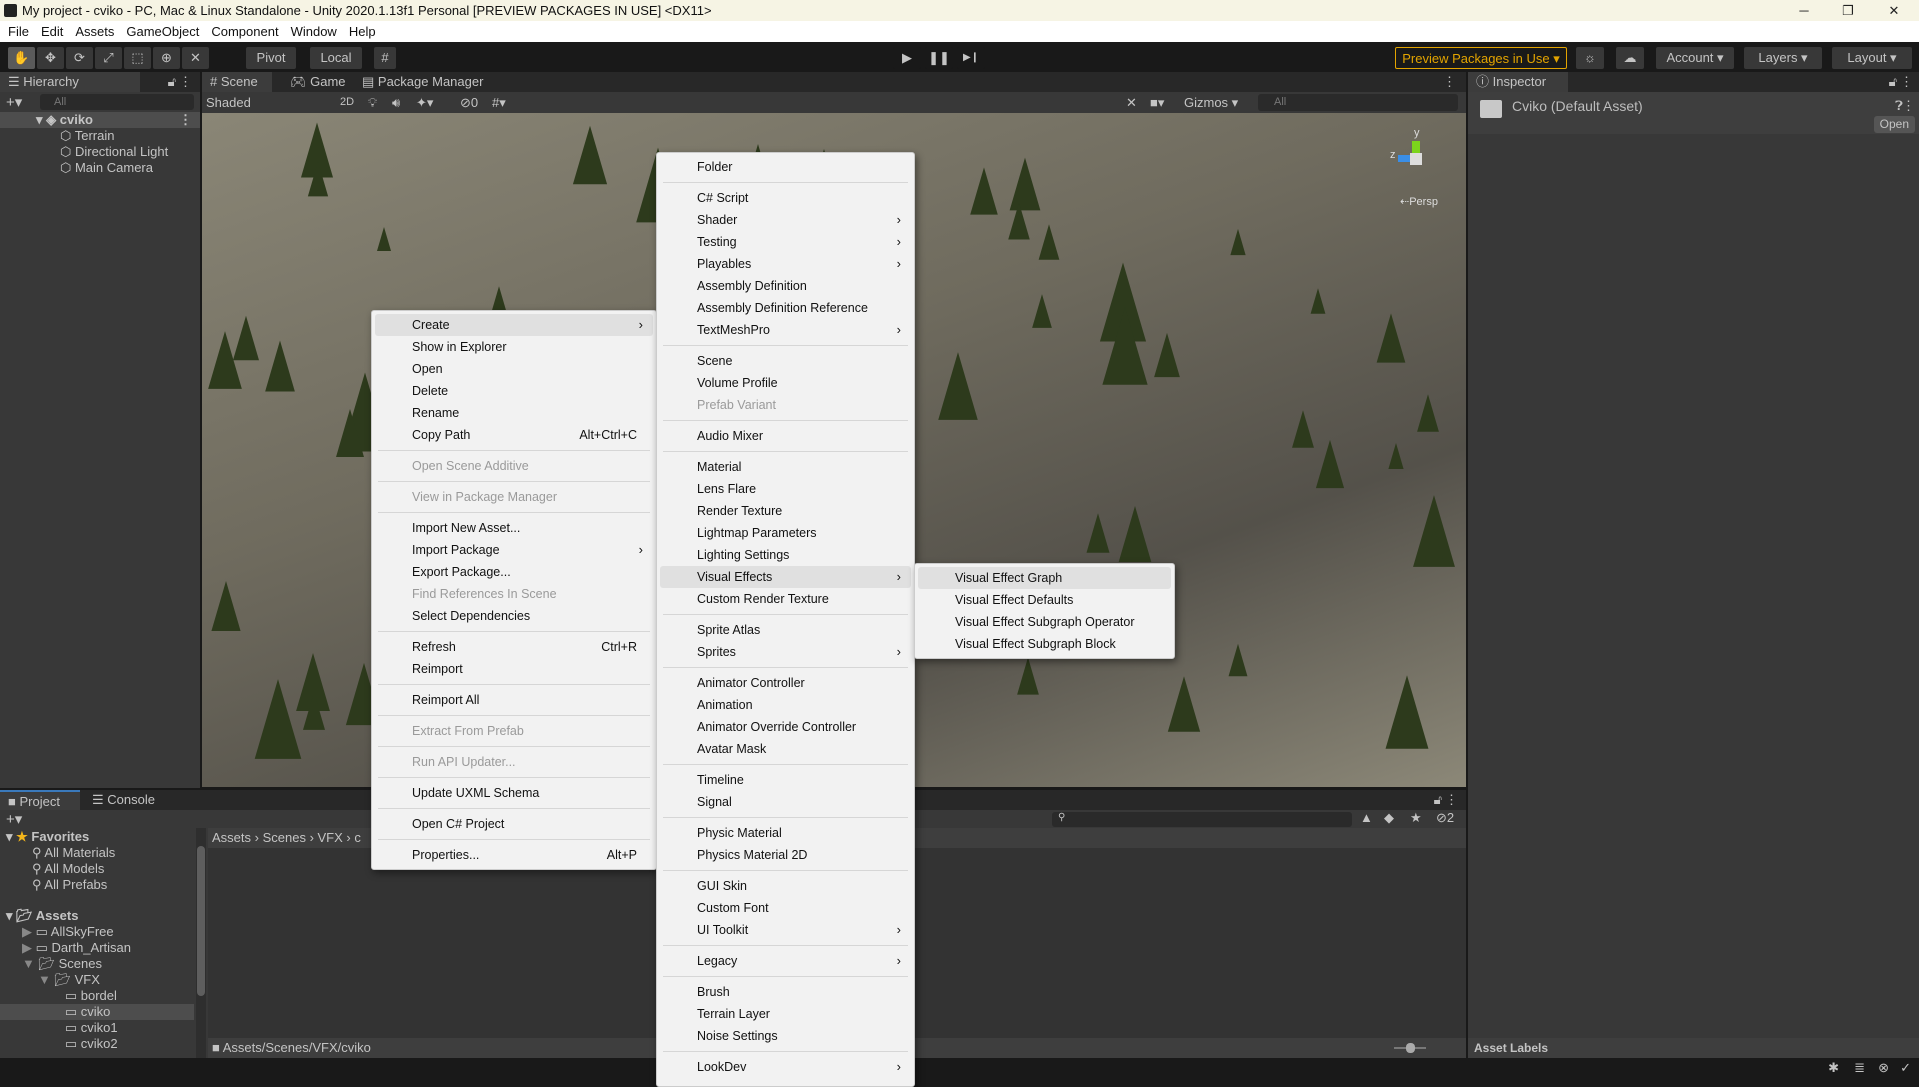  Describe the element at coordinates (785, 961) in the screenshot. I see `menu-item-legacy: Legacy ›` at that location.